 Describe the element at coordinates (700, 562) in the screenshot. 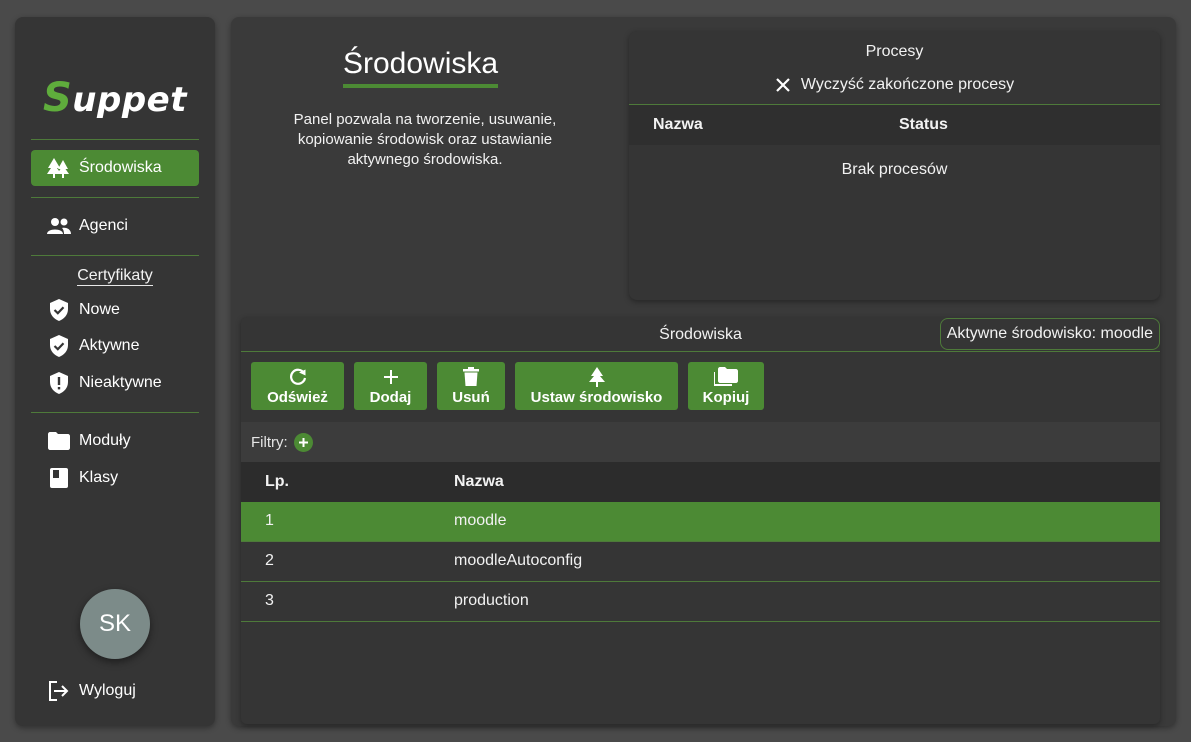

I see `table-row: 2 moodleAutoconfig` at that location.